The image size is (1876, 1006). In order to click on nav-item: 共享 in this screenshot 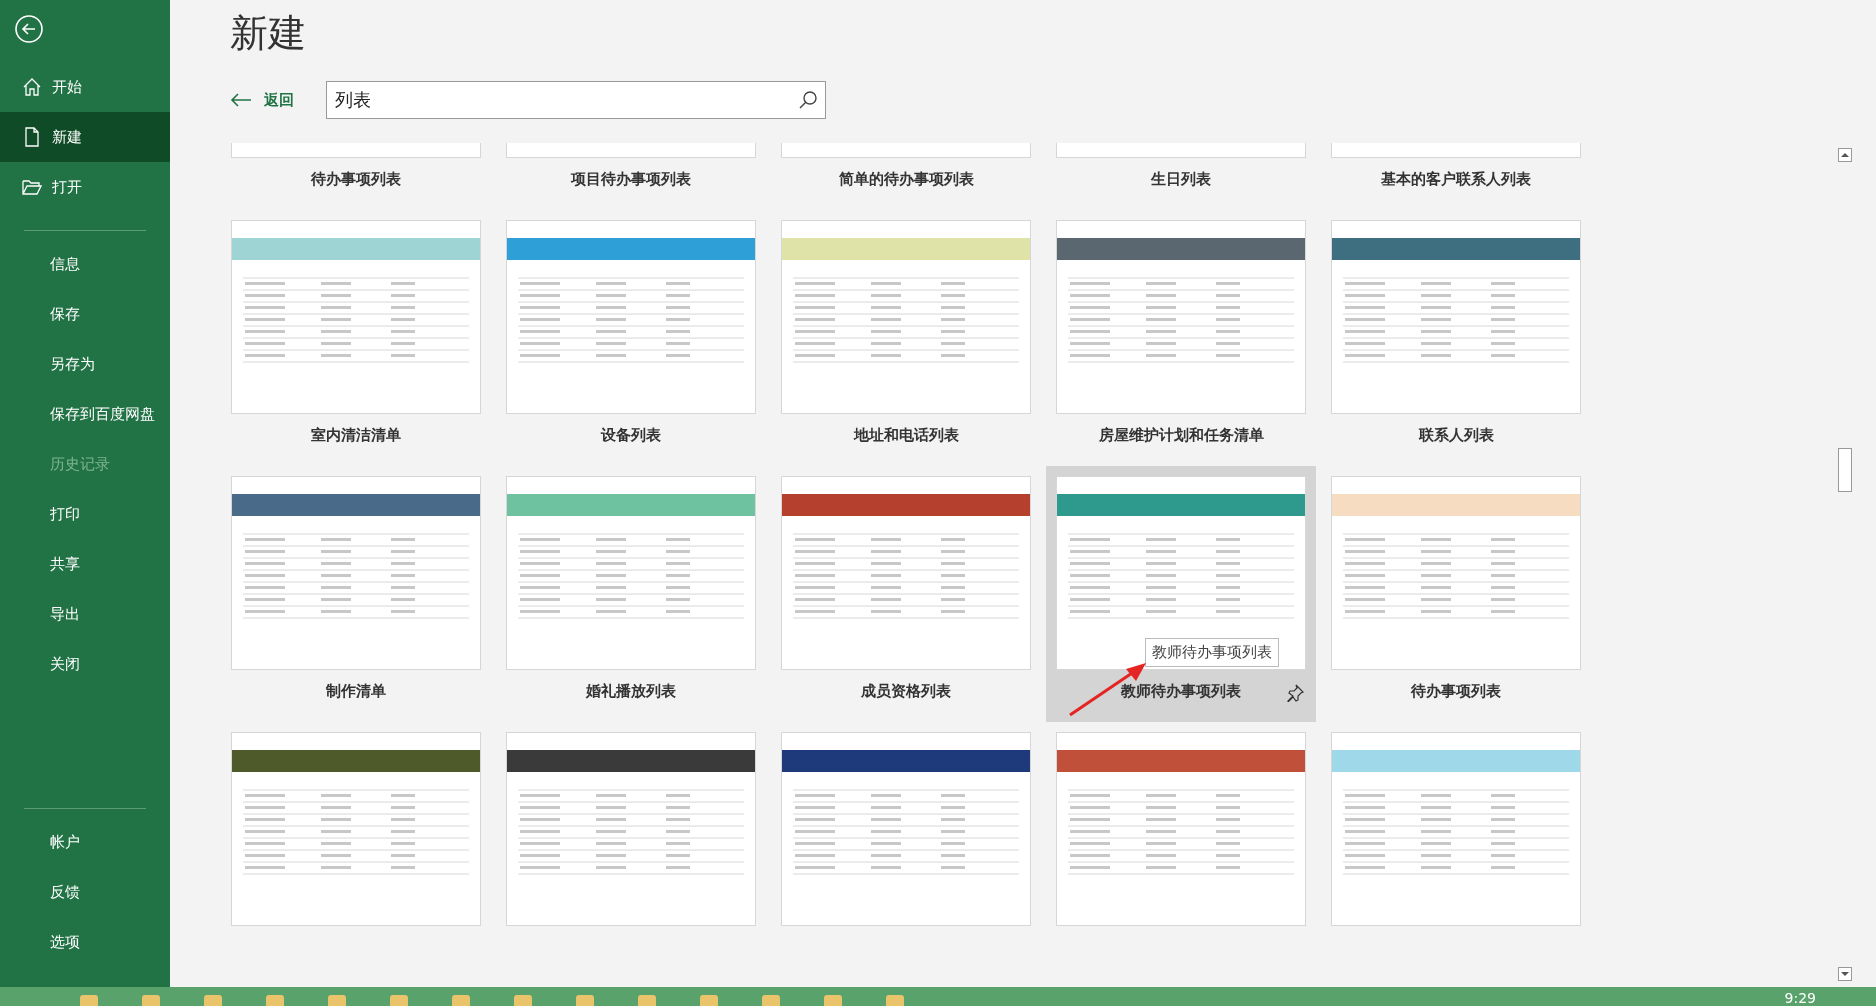, I will do `click(85, 564)`.